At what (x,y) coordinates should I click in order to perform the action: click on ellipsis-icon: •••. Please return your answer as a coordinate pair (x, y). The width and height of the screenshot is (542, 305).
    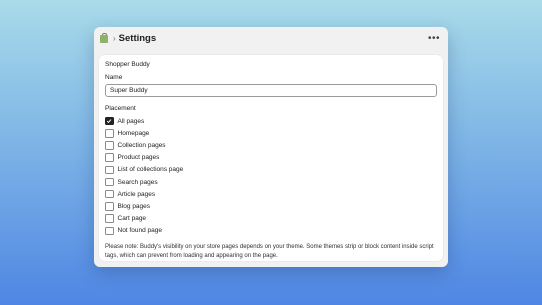
    Looking at the image, I should click on (434, 38).